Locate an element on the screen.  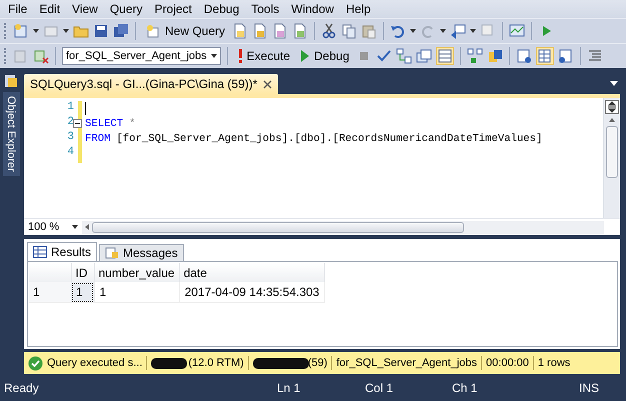
query-document-icon is located at coordinates (240, 31).